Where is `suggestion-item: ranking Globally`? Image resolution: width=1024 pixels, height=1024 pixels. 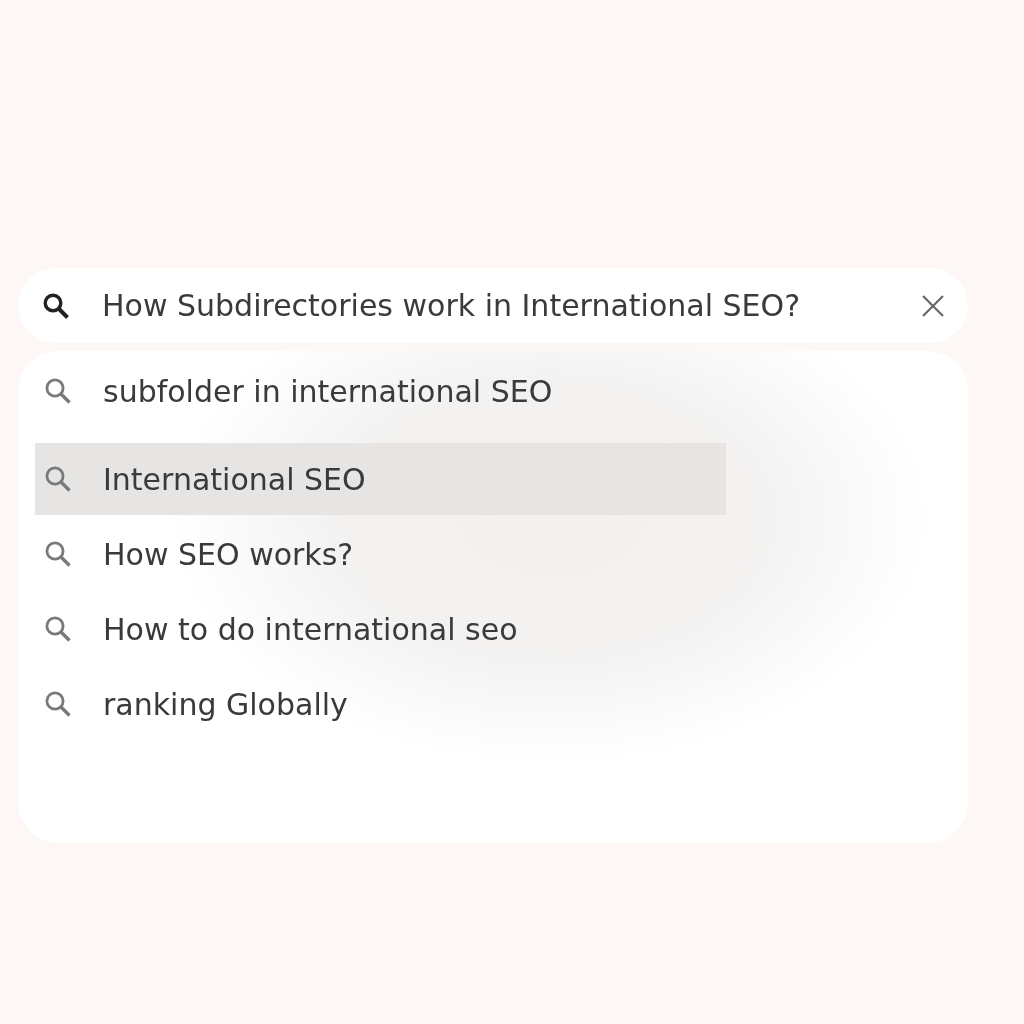
suggestion-item: ranking Globally is located at coordinates (380, 704).